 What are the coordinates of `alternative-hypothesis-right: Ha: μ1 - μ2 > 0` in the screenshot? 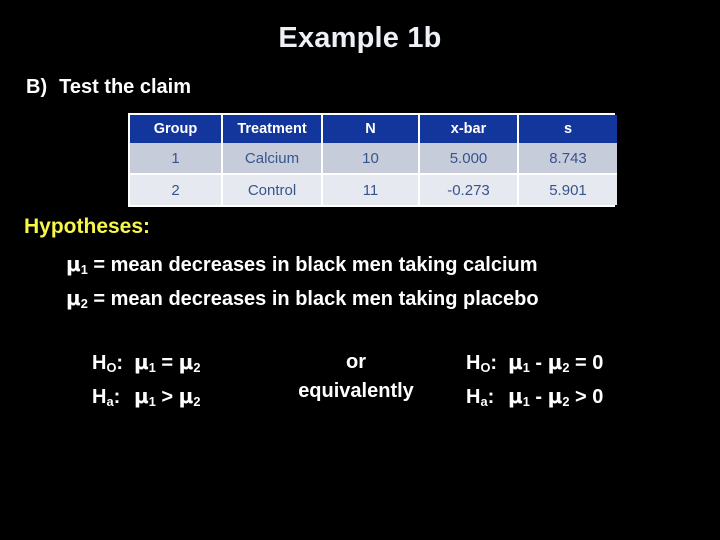 It's located at (534, 399).